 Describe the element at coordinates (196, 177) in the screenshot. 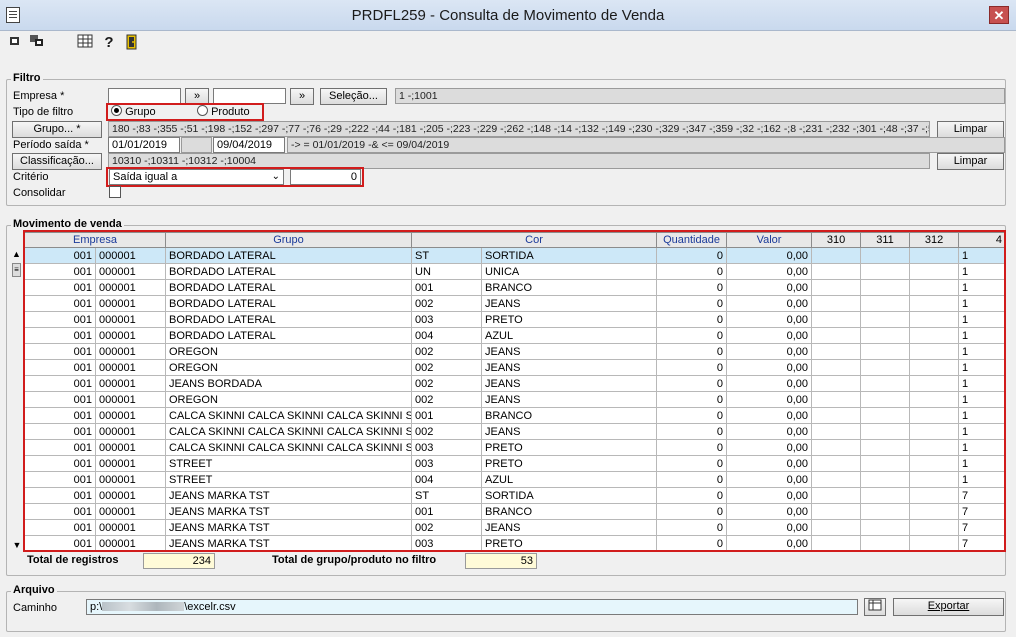

I see `criterio-select: Saída igual a ⌄` at that location.